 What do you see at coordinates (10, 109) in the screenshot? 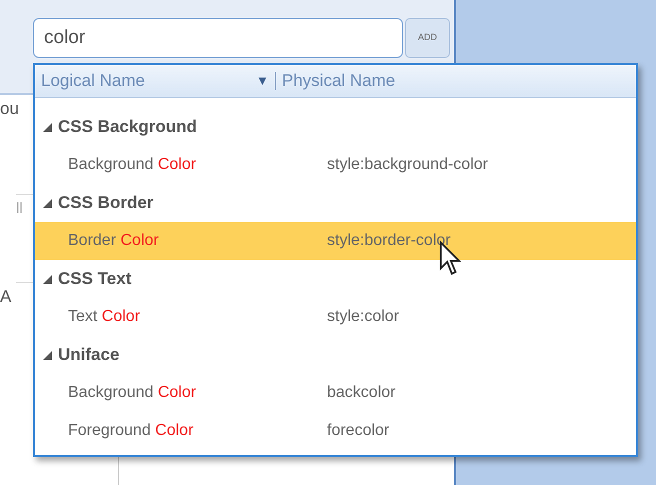
I see `panel-label: ou` at bounding box center [10, 109].